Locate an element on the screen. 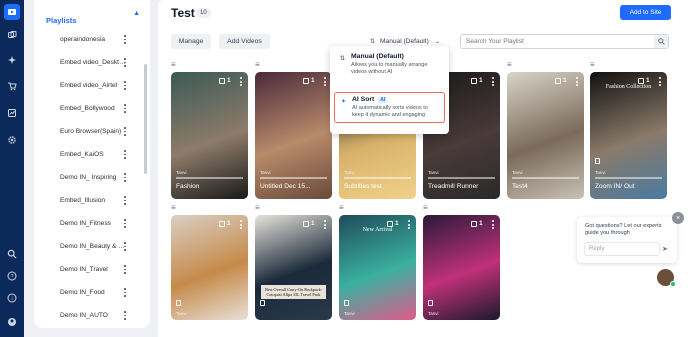 The image size is (688, 337). chat-reply-input: Reply is located at coordinates (622, 249).